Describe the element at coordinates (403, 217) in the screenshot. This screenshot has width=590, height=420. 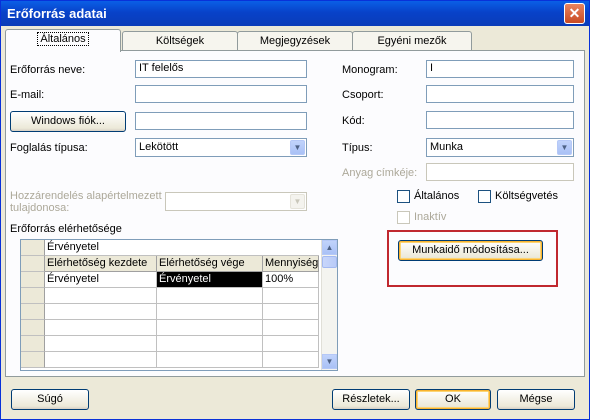
I see `inactive-checkbox` at that location.